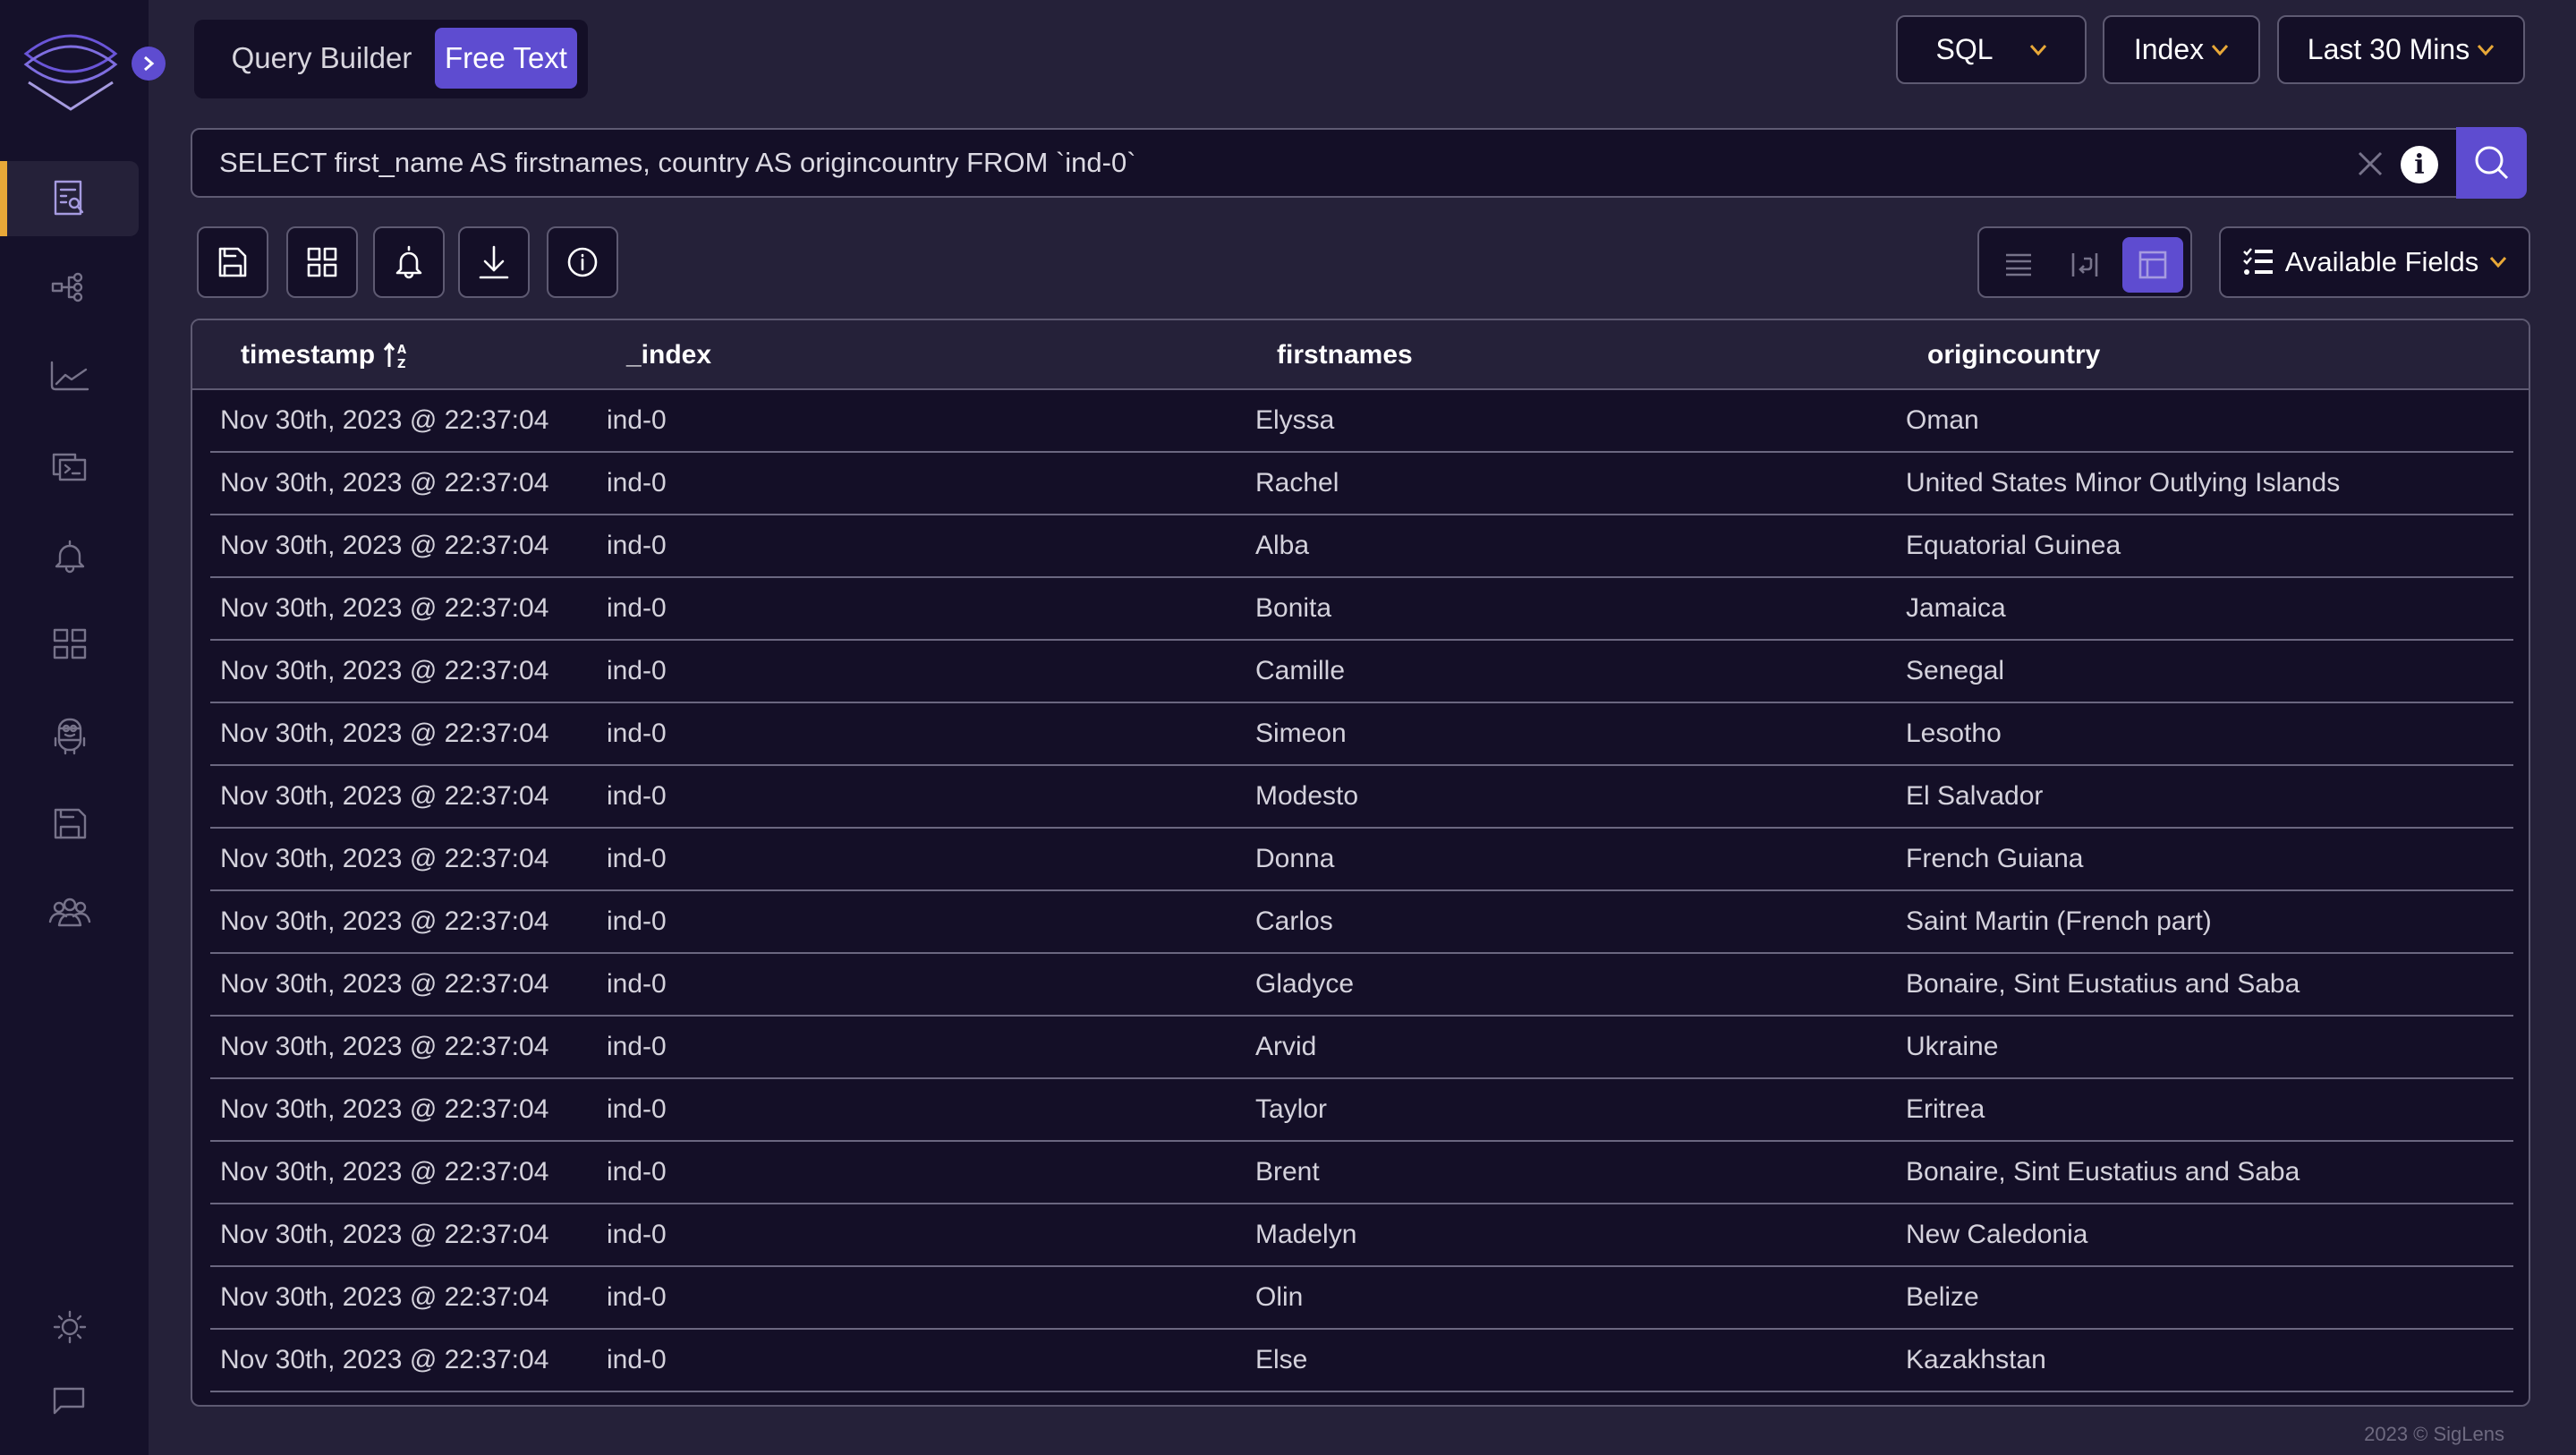 The image size is (2576, 1455). What do you see at coordinates (2152, 265) in the screenshot?
I see `table-view-button` at bounding box center [2152, 265].